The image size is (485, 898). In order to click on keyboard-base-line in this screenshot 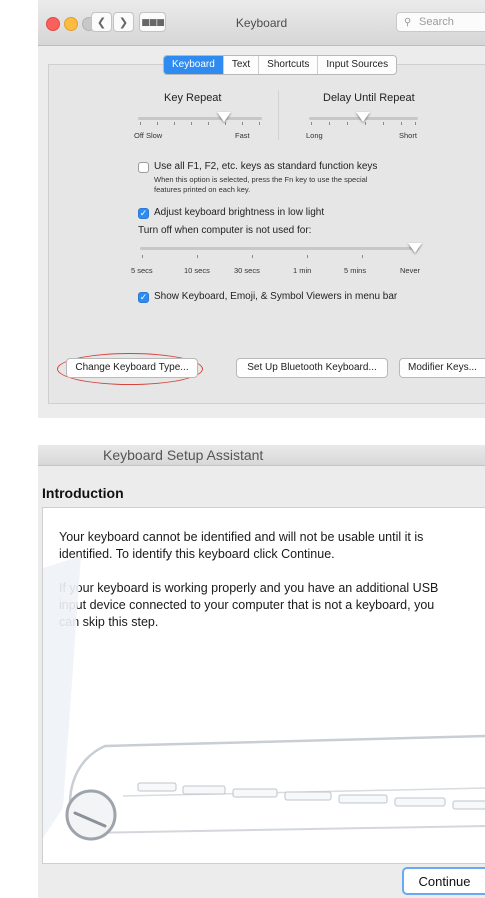, I will do `click(283, 829)`.